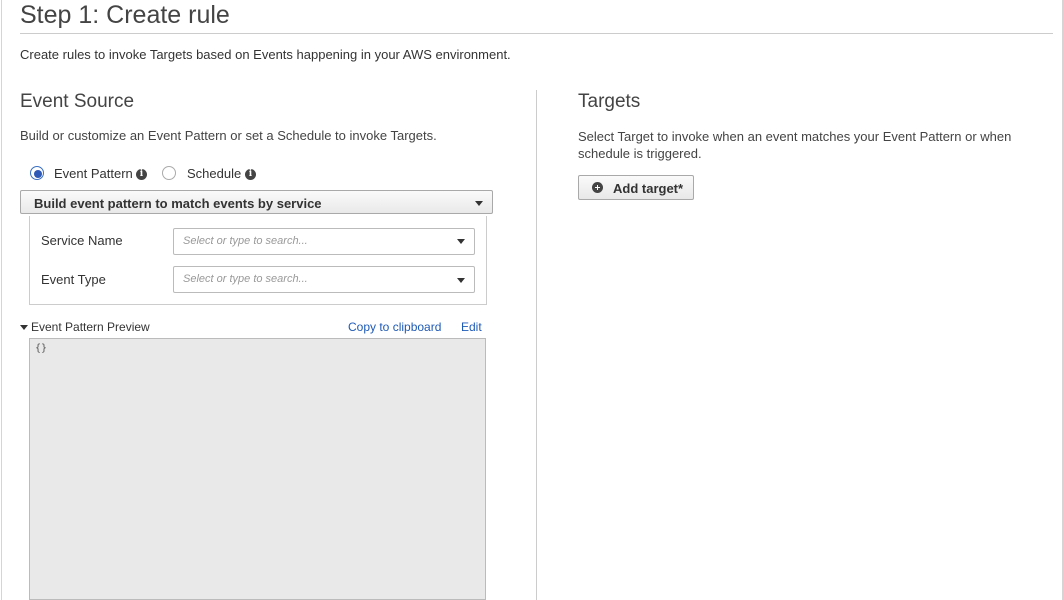 The height and width of the screenshot is (600, 1063). Describe the element at coordinates (125, 15) in the screenshot. I see `page-title: Step 1: Create rule` at that location.